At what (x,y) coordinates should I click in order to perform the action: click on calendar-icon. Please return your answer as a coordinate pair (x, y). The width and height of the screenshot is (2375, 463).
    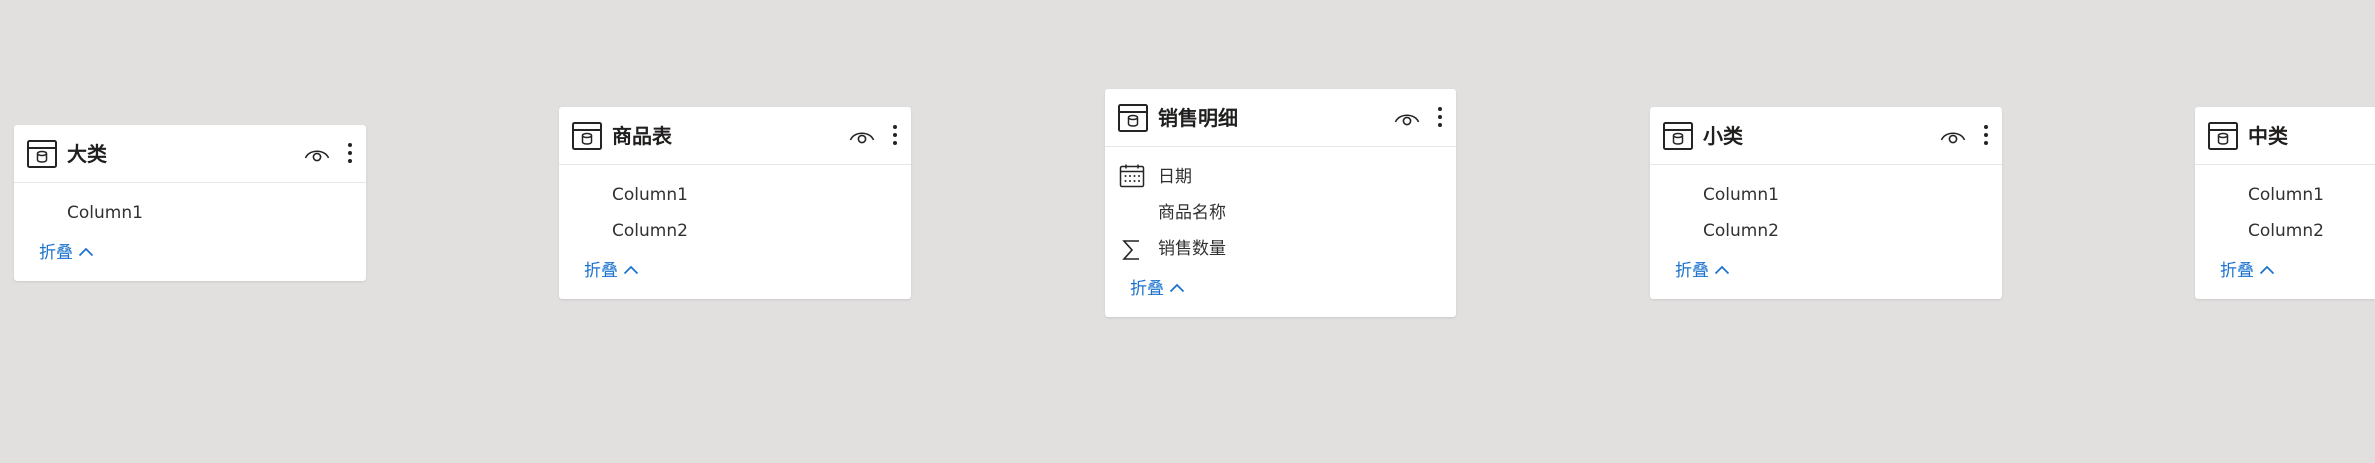
    Looking at the image, I should click on (1132, 176).